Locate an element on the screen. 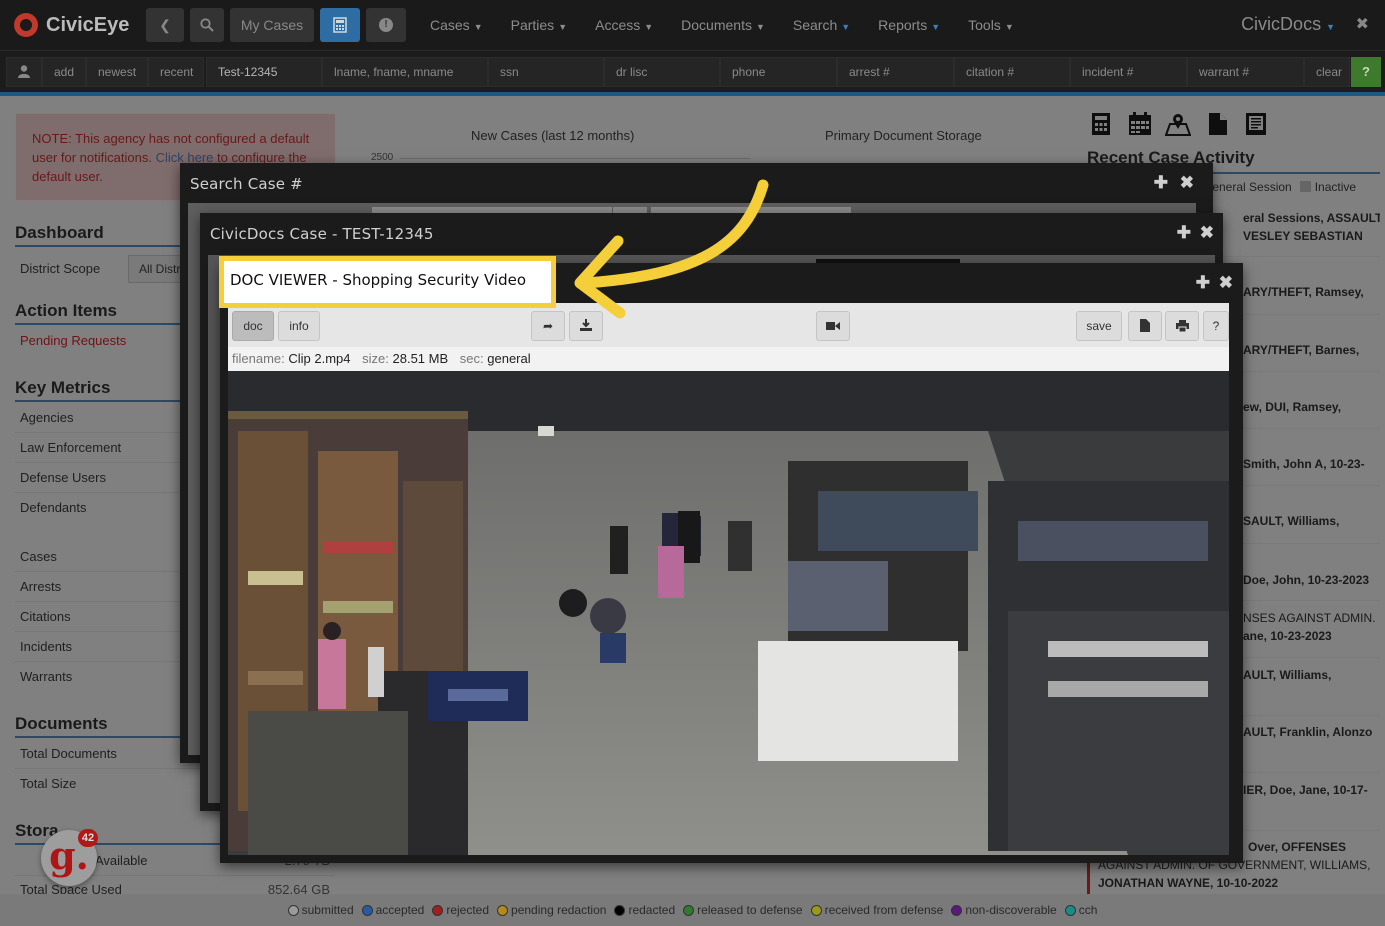 The height and width of the screenshot is (926, 1385). activity-text: ane, 10-23-2023 is located at coordinates (1287, 636).